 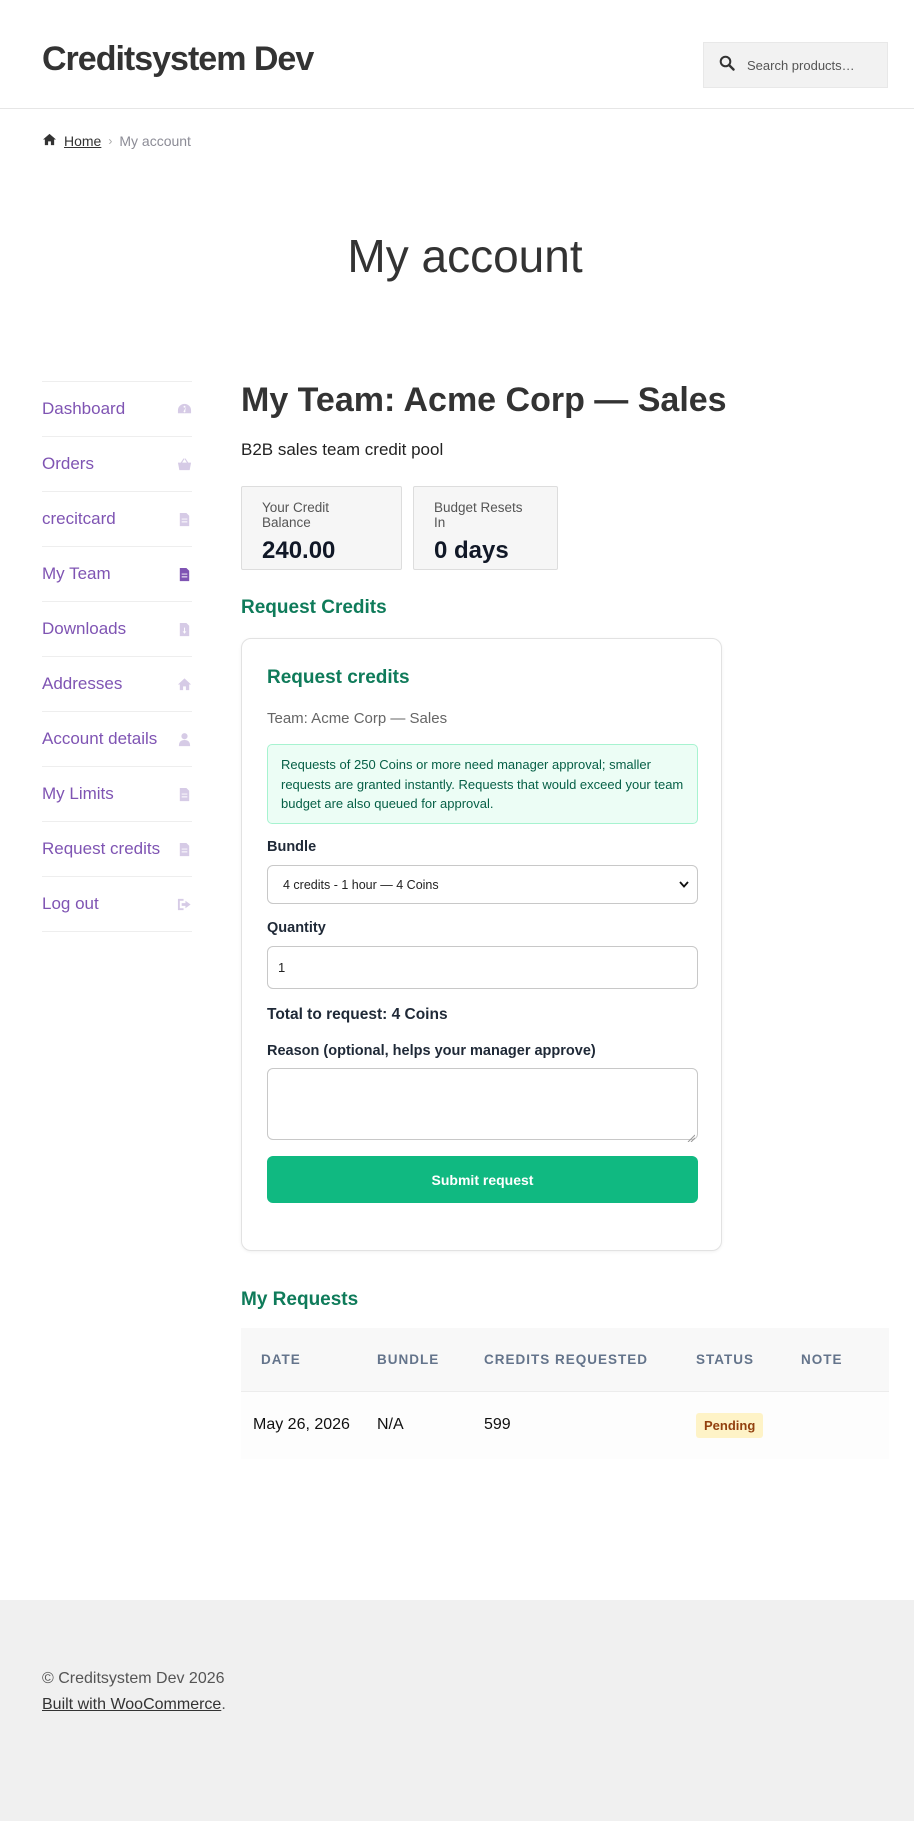 I want to click on credit-balance-card: Your Credit Balance 240.00, so click(x=321, y=528).